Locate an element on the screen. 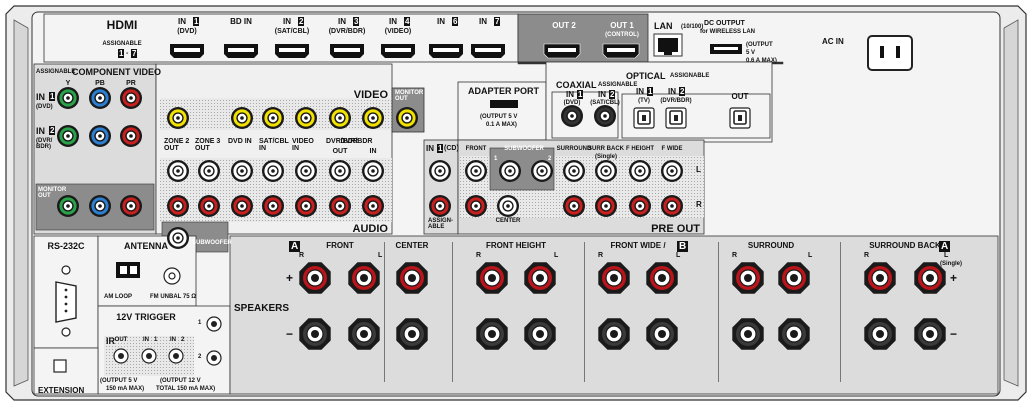 The height and width of the screenshot is (411, 1032). adapter-port is located at coordinates (504, 104).